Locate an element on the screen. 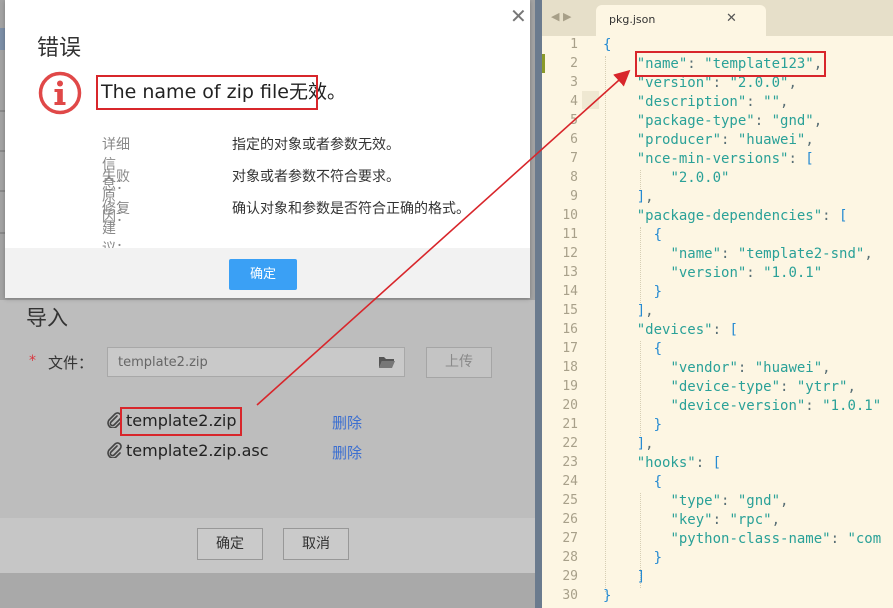 This screenshot has width=893, height=608. import-cancel-button: 取消 is located at coordinates (316, 544).